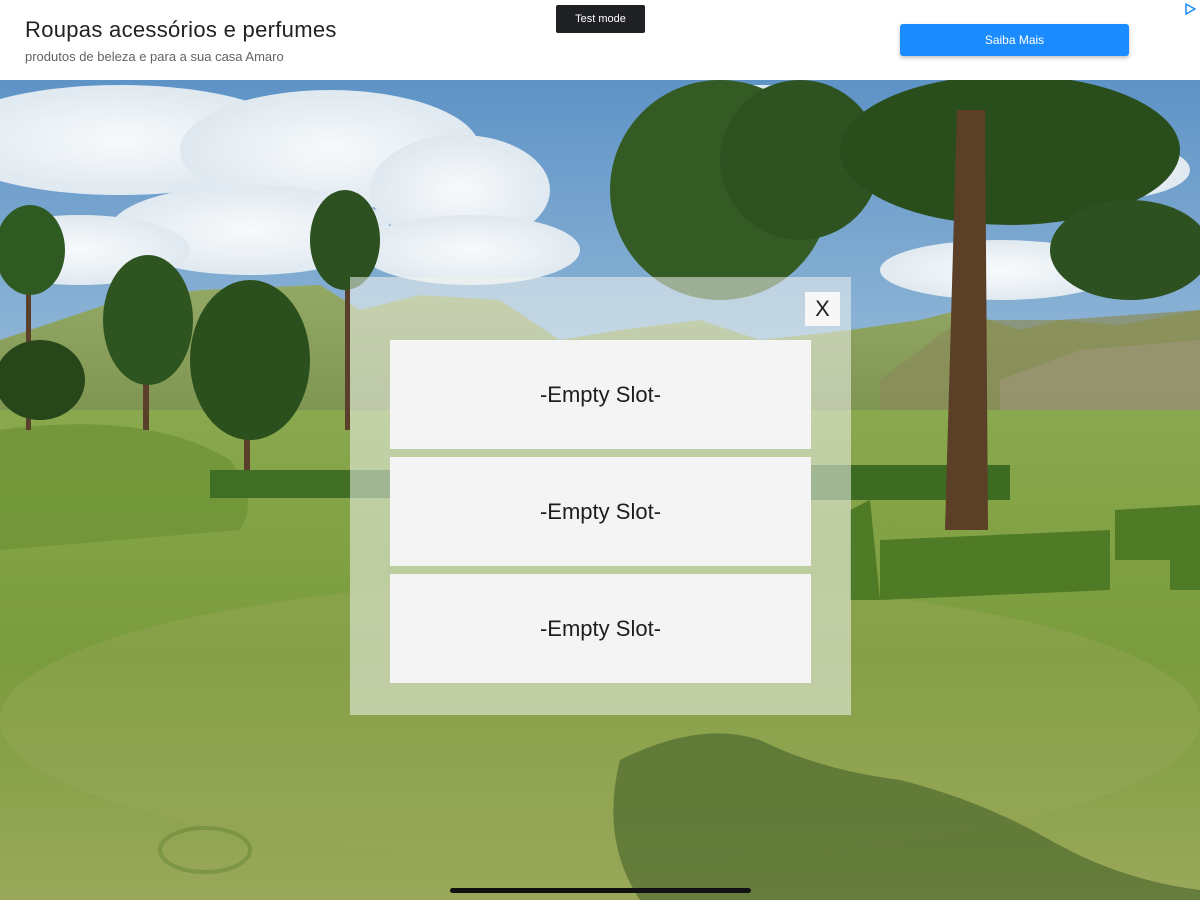 This screenshot has width=1200, height=900. I want to click on save-slot-1: -Empty Slot-, so click(600, 394).